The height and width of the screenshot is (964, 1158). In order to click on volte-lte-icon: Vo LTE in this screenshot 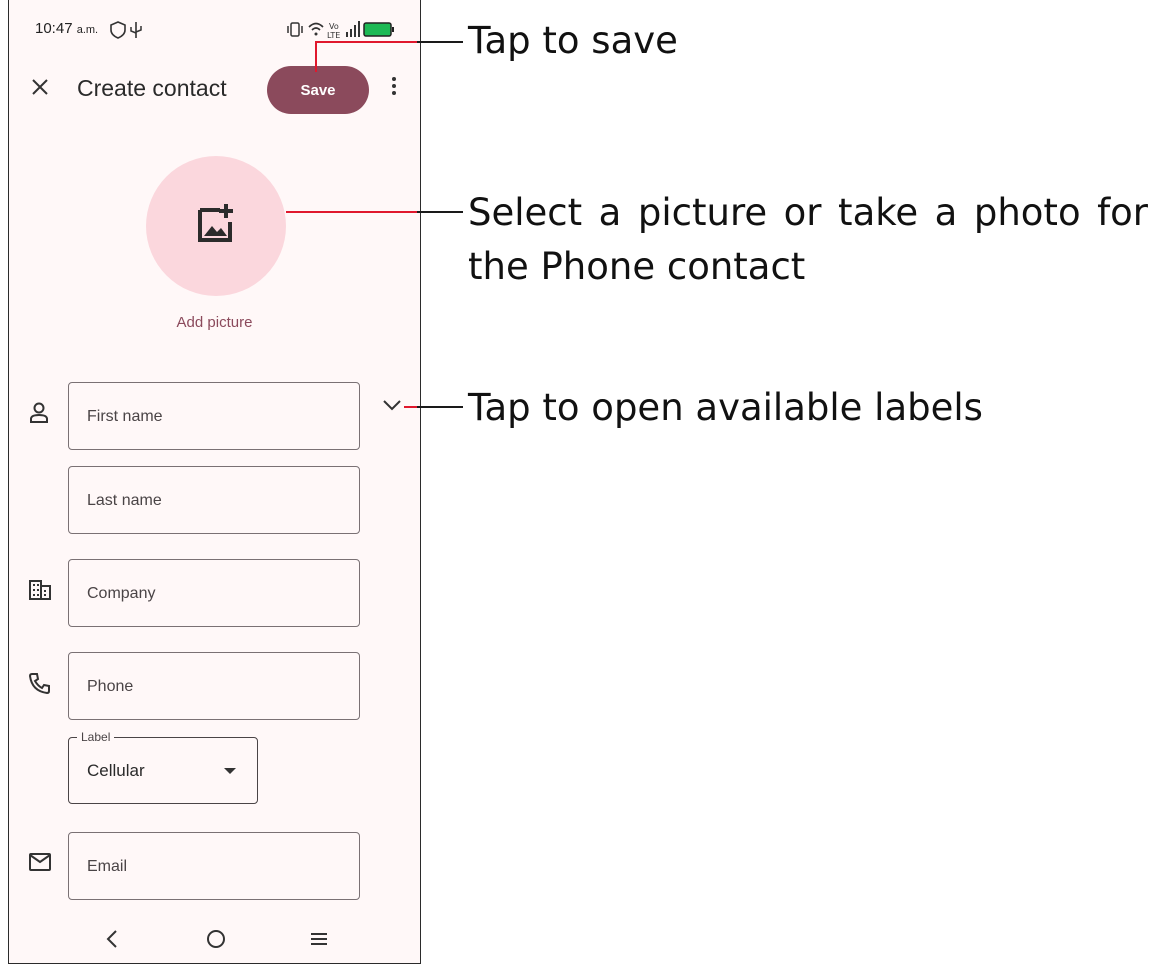, I will do `click(333, 31)`.